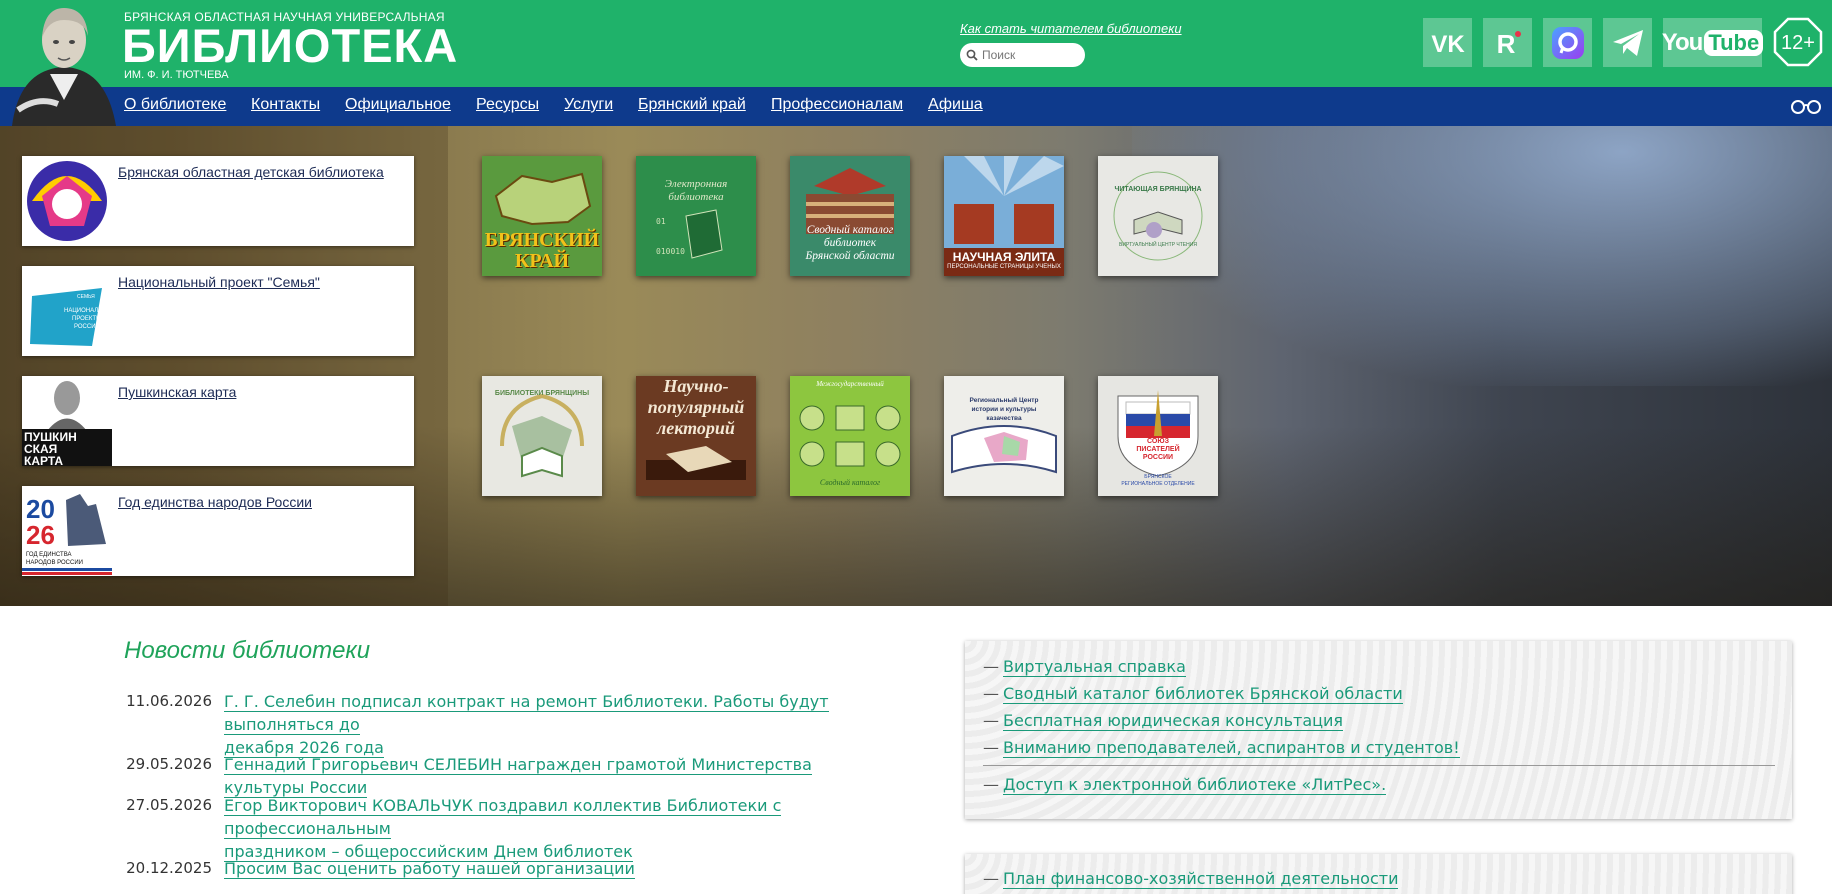 The image size is (1832, 894). Describe the element at coordinates (247, 650) in the screenshot. I see `news-section-title: Новости библиотеки` at that location.